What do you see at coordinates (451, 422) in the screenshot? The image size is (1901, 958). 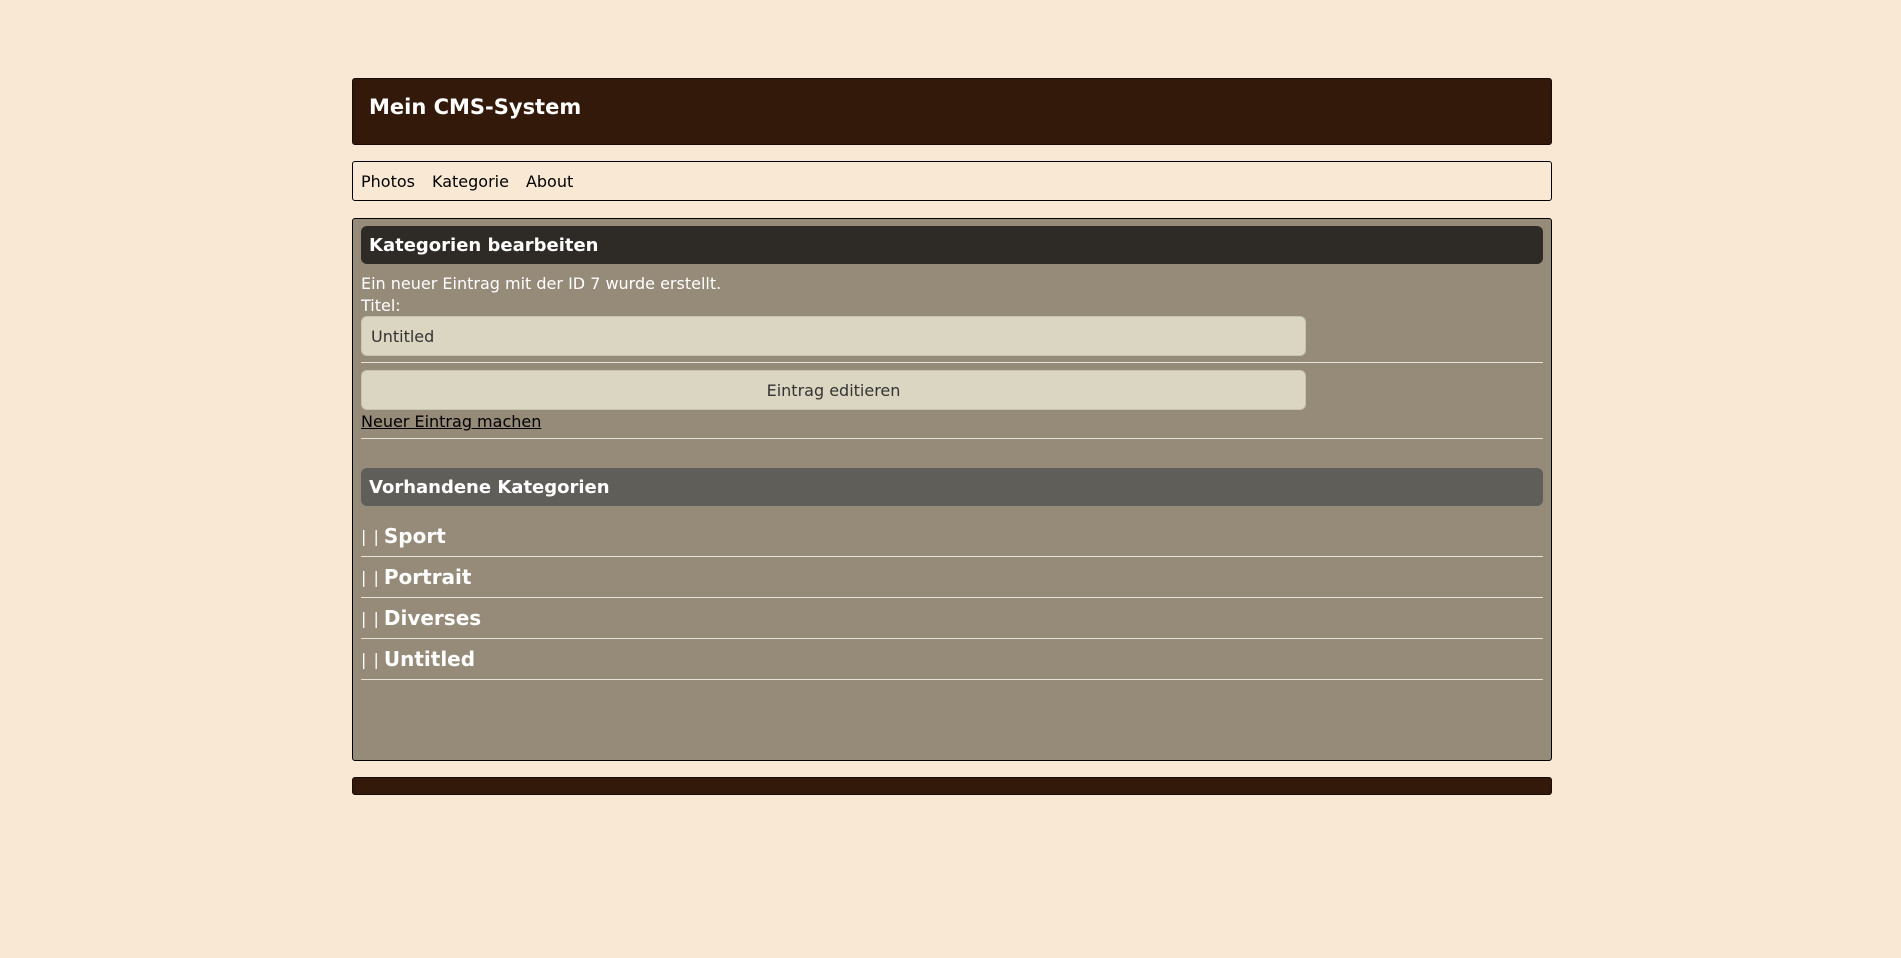 I see `new-entry-link: Neuer Eintrag machen` at bounding box center [451, 422].